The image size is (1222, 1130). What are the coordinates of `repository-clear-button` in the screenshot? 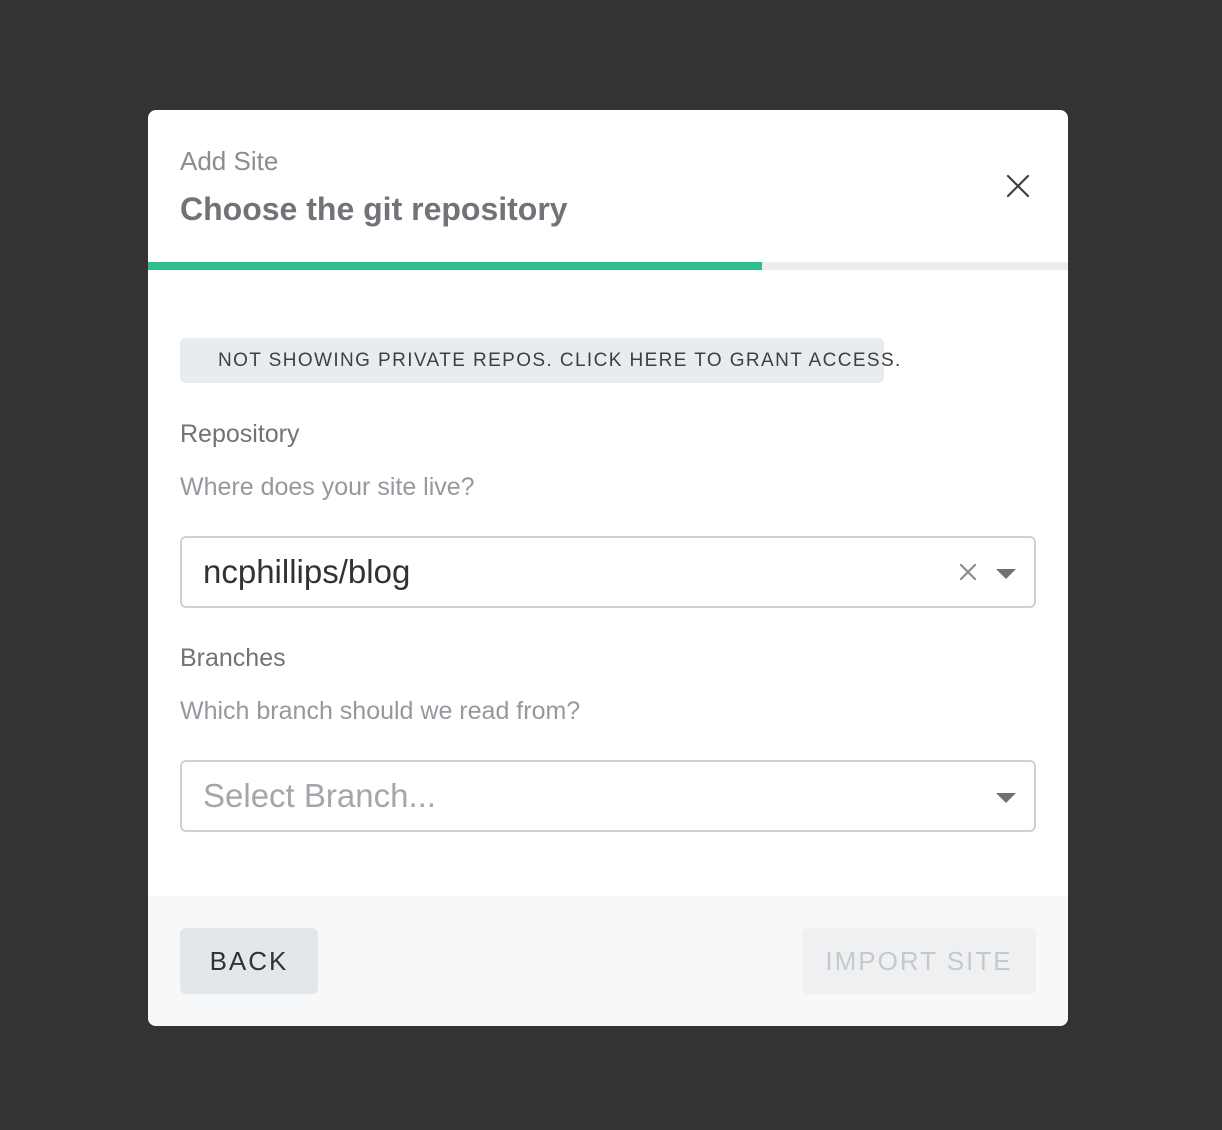 It's located at (968, 572).